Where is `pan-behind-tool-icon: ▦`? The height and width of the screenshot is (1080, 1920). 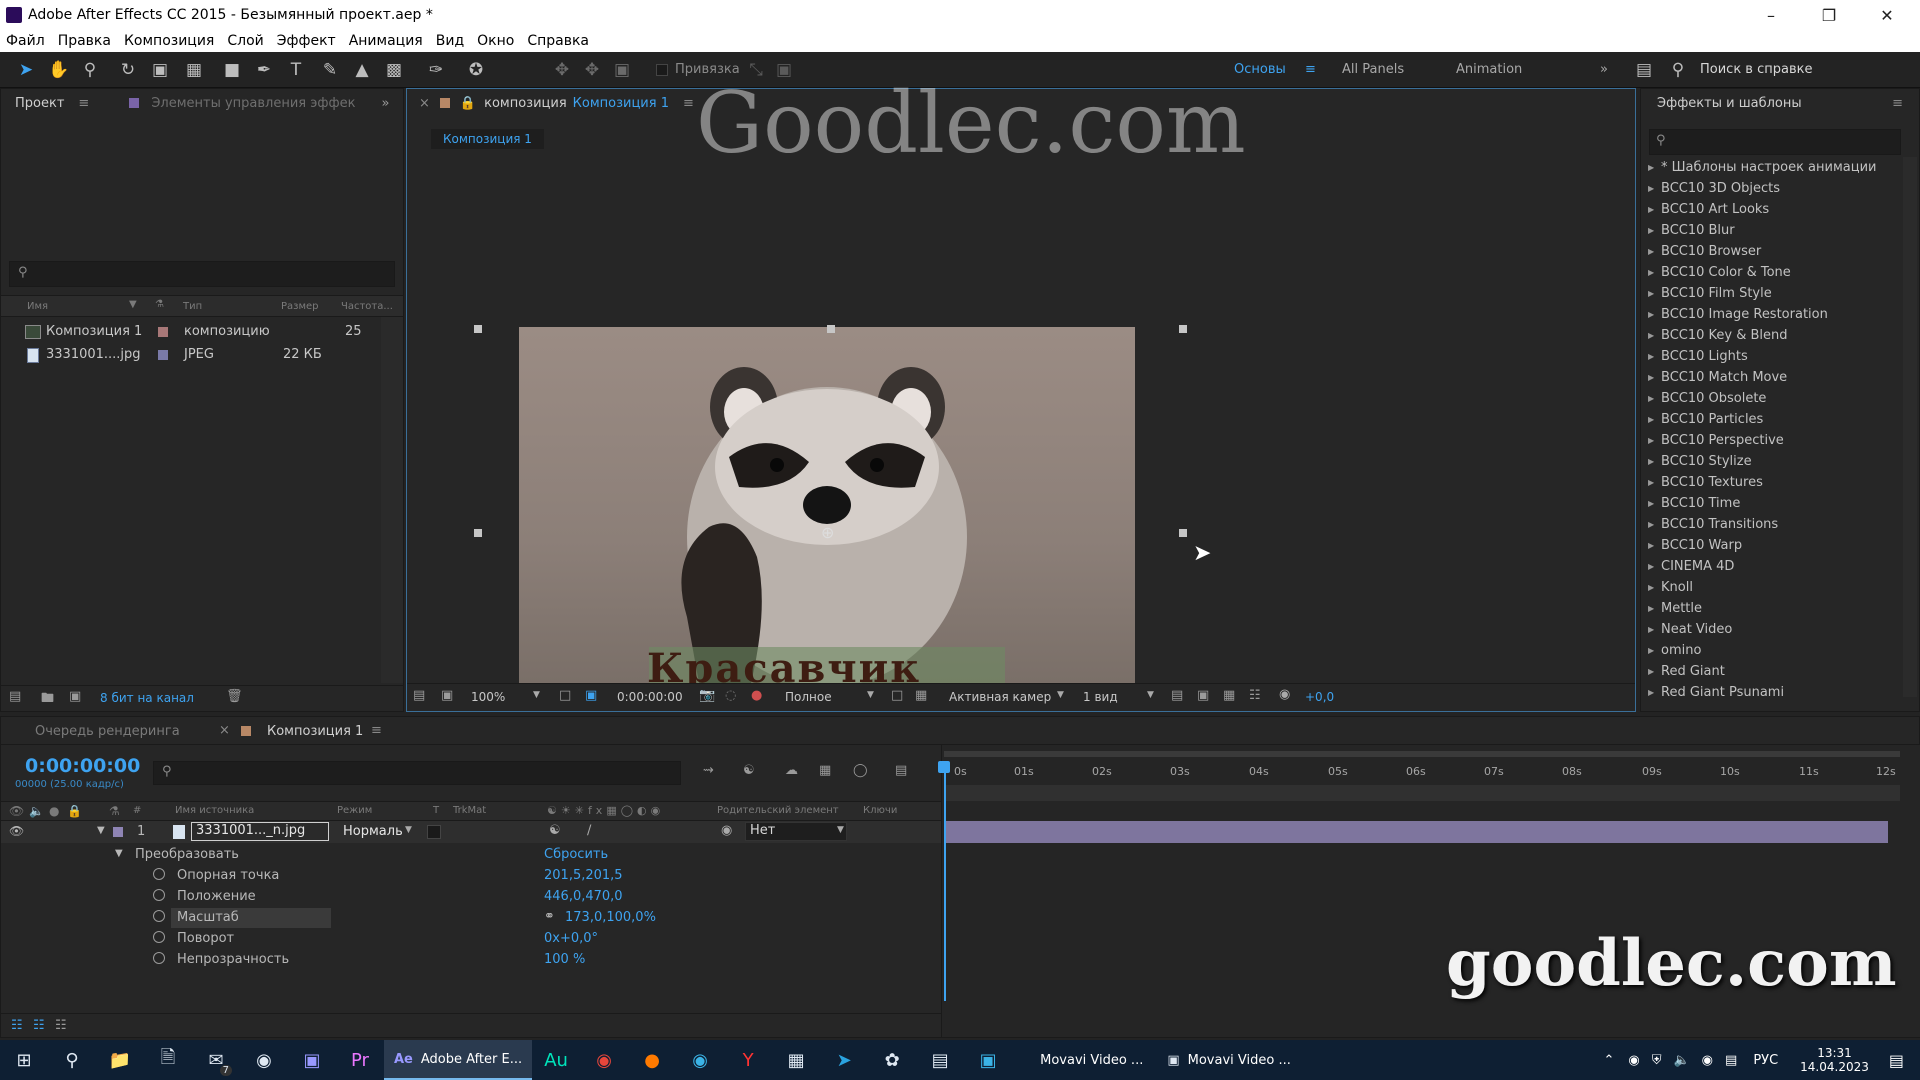 pan-behind-tool-icon: ▦ is located at coordinates (194, 70).